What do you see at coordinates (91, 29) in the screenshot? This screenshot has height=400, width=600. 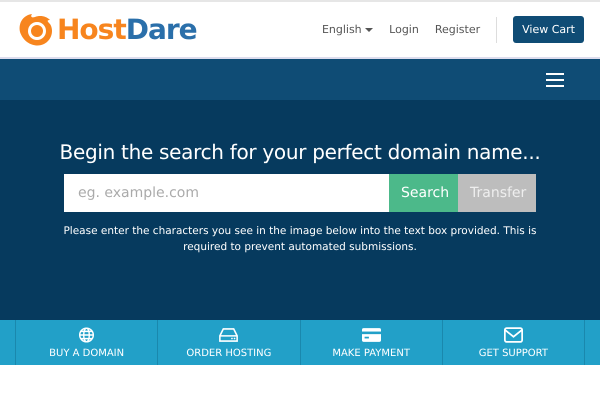 I see `logo-text: Host` at bounding box center [91, 29].